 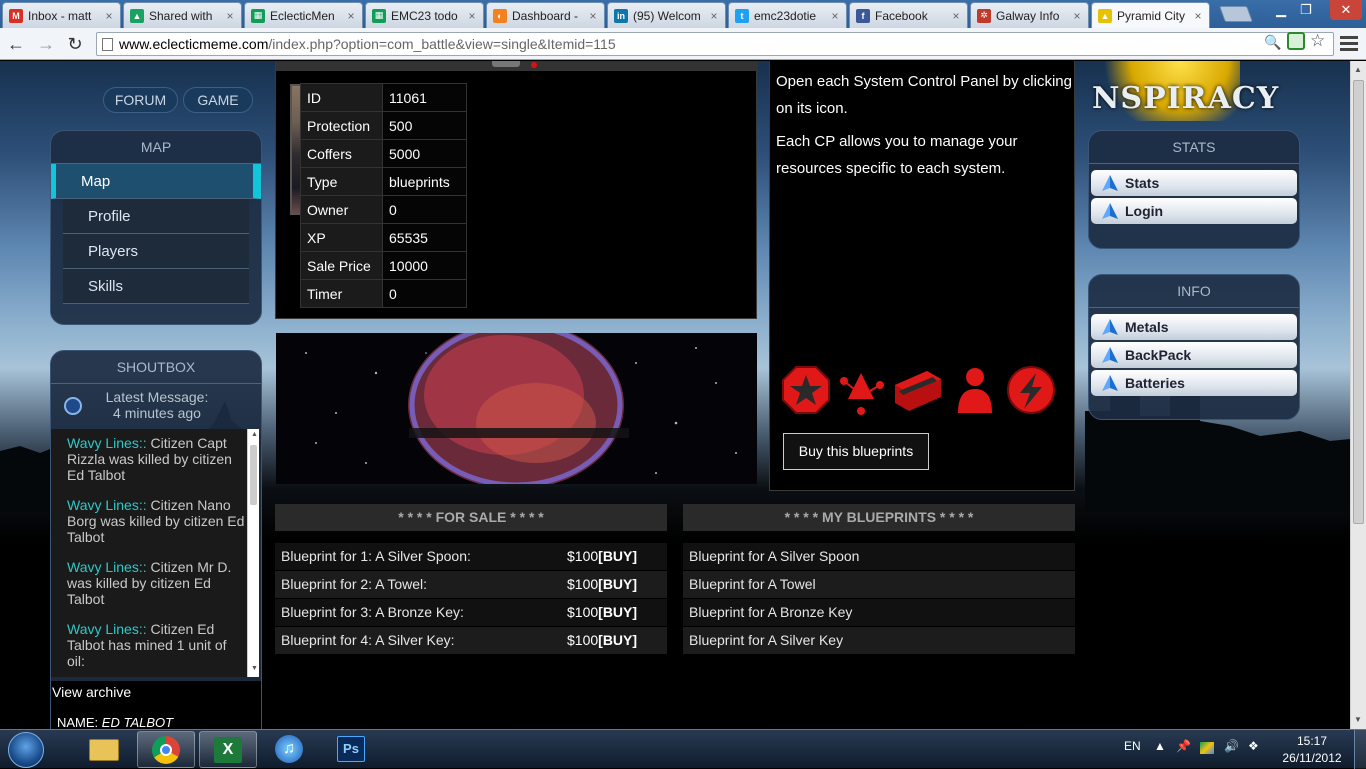 What do you see at coordinates (1358, 69) in the screenshot?
I see `page-scroll-up-icon: ▲` at bounding box center [1358, 69].